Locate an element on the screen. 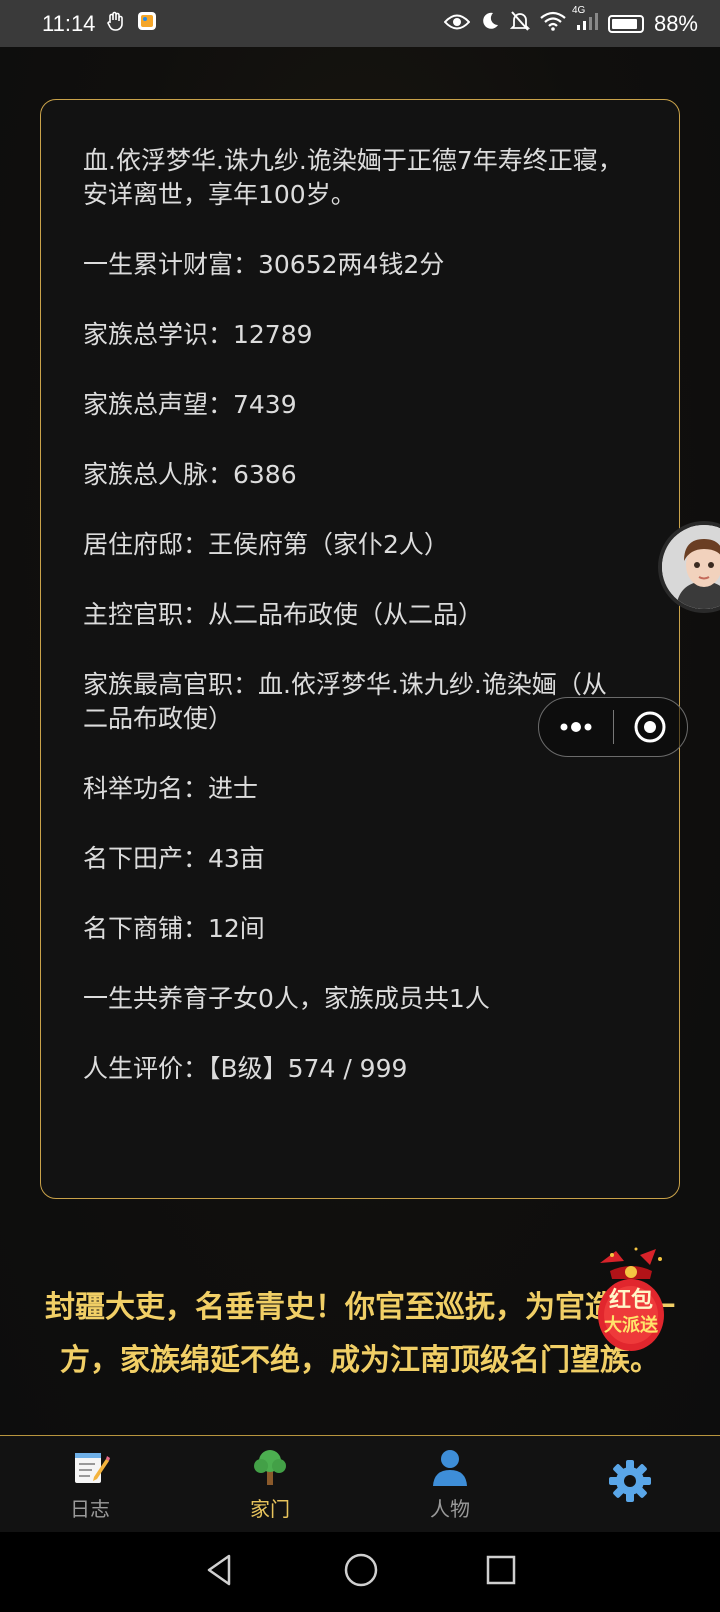  summary-death-line: 血.依浮梦华.诛九纱.诡染婳于正德7年寿终正寝，安详离世，享年100岁。 is located at coordinates (353, 177).